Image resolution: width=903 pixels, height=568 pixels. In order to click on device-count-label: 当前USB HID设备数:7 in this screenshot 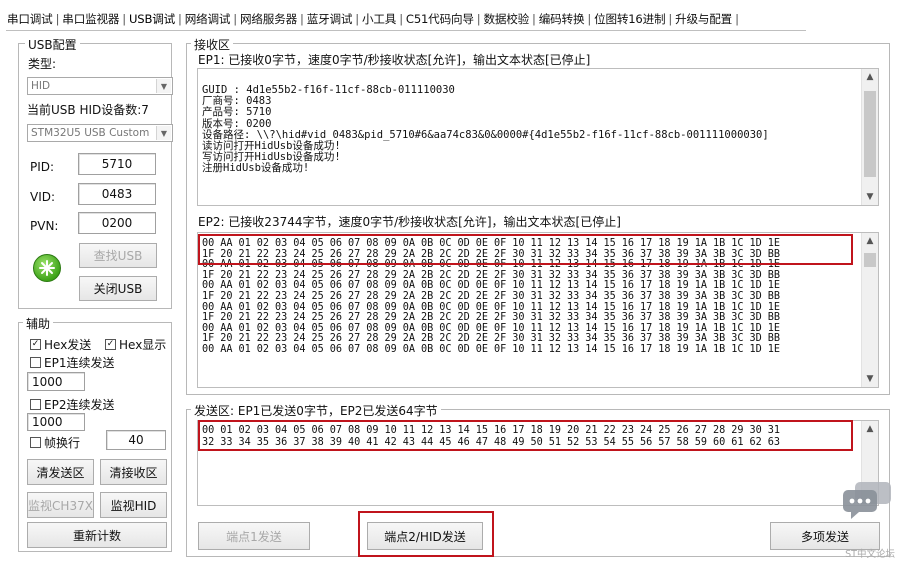, I will do `click(88, 110)`.